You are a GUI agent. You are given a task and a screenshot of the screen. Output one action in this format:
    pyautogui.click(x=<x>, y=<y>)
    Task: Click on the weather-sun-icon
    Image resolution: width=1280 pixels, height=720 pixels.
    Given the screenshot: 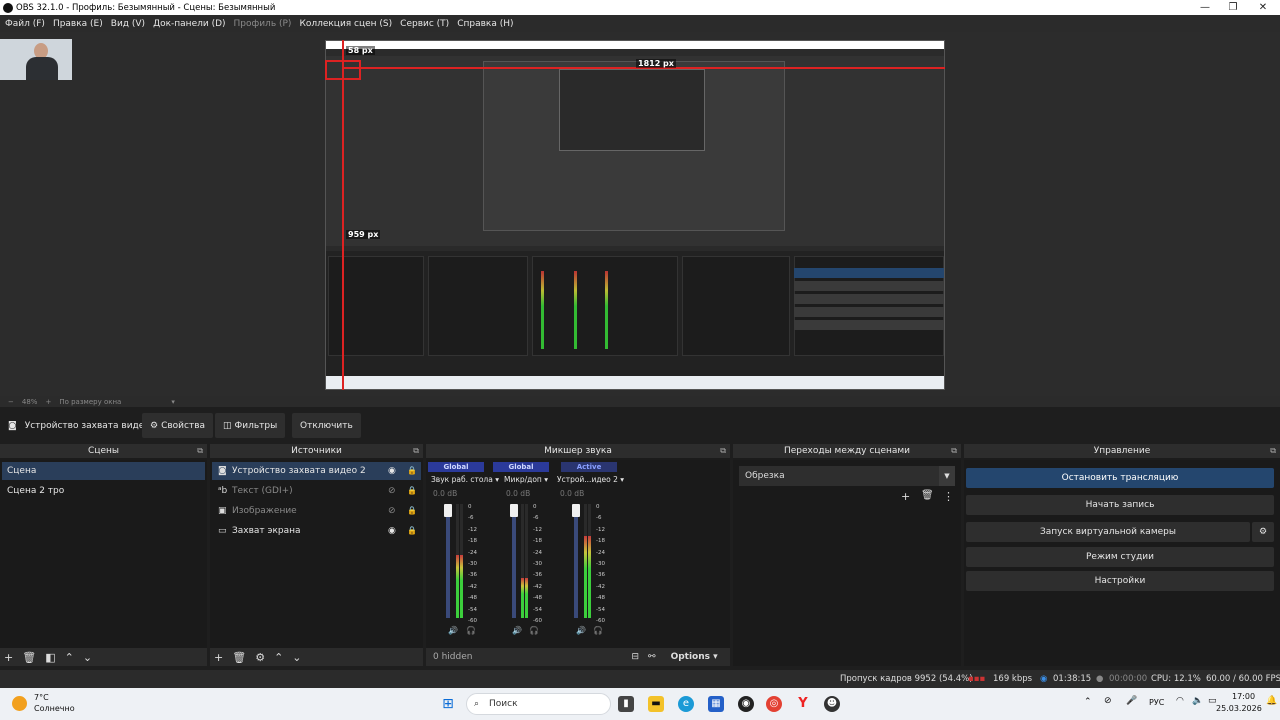 What is the action you would take?
    pyautogui.click(x=19, y=703)
    